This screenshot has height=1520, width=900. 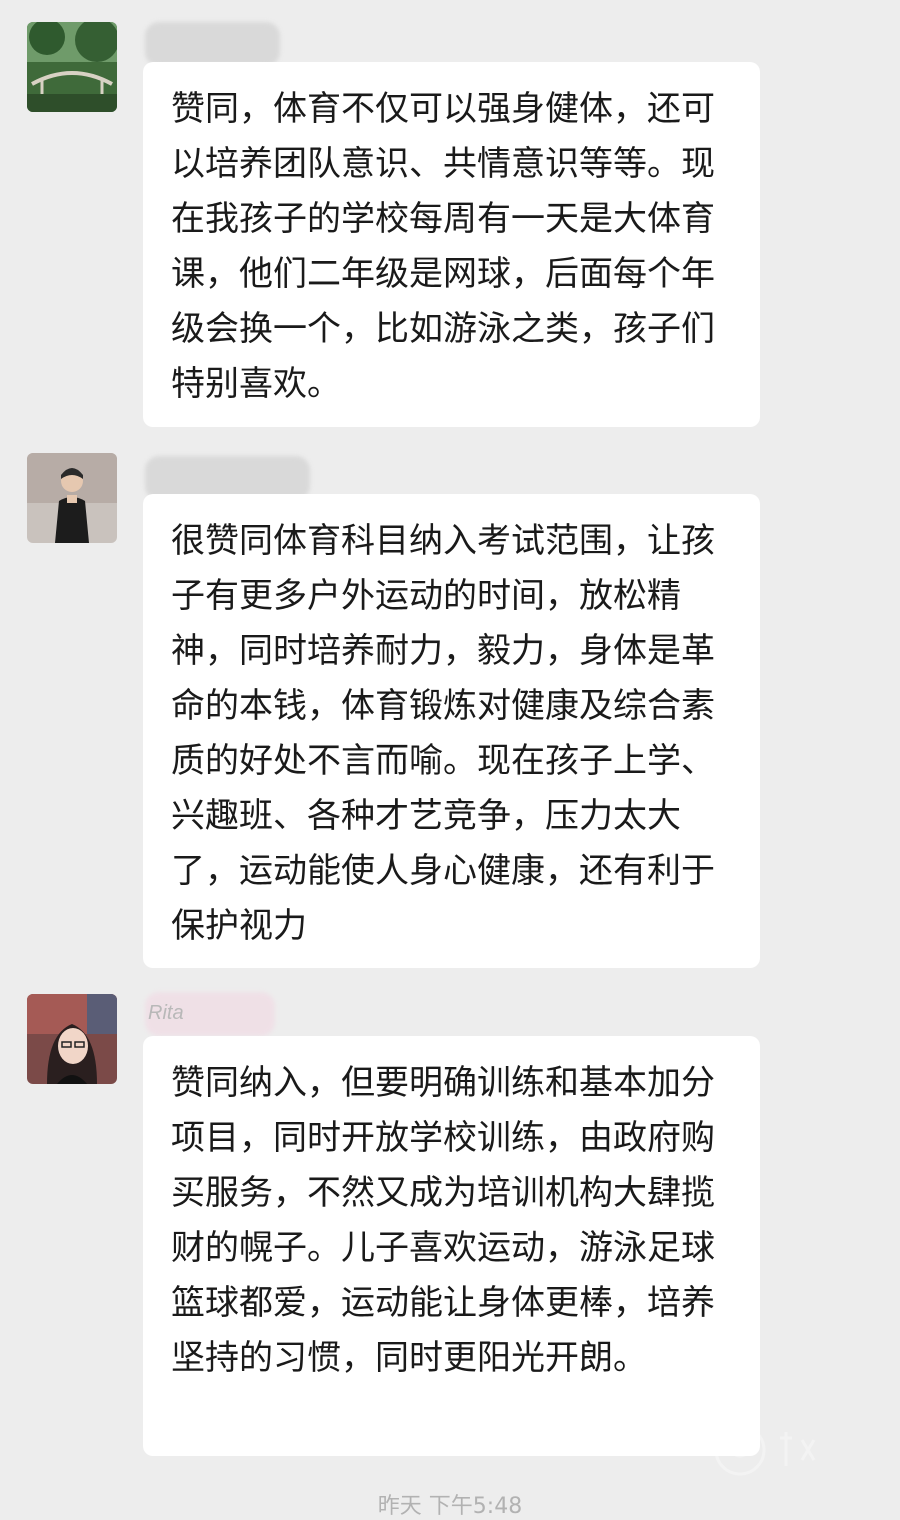 I want to click on sender-name: Rita, so click(x=166, y=1013).